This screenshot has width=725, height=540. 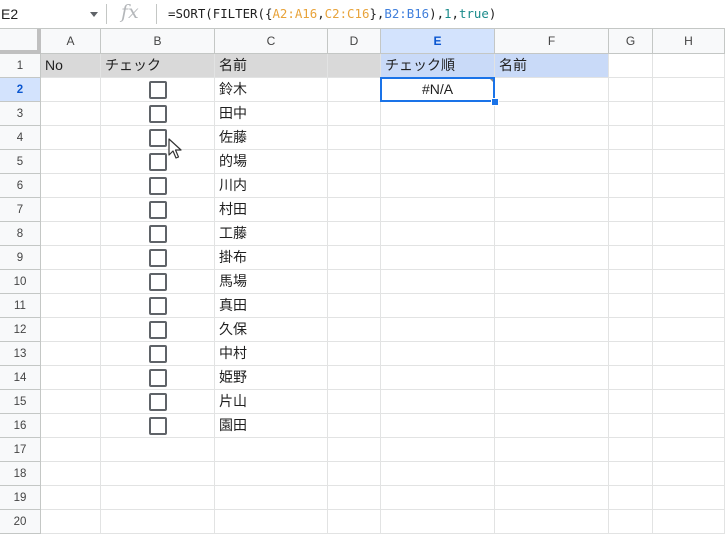 I want to click on cell-f12, so click(x=552, y=330).